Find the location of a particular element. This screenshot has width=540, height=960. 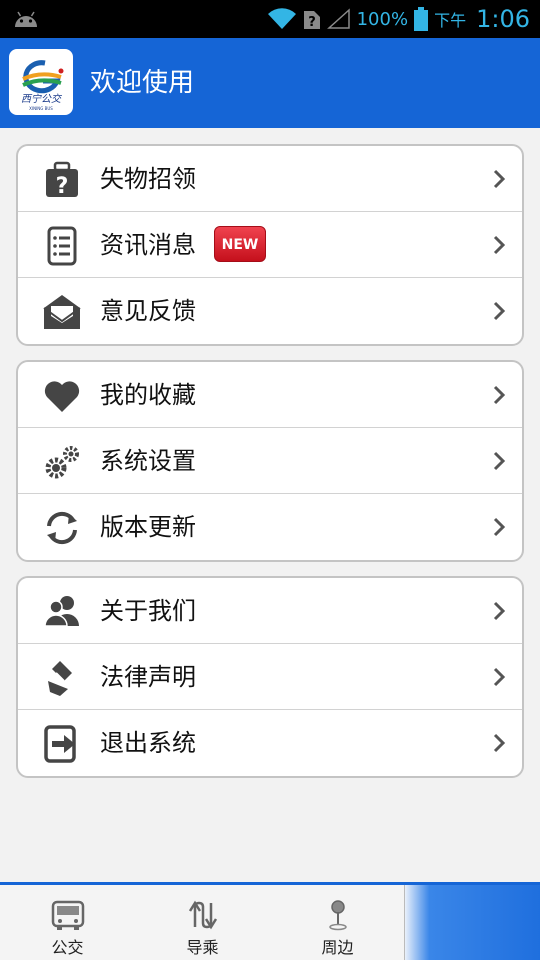

clock: 1:06 is located at coordinates (503, 19).